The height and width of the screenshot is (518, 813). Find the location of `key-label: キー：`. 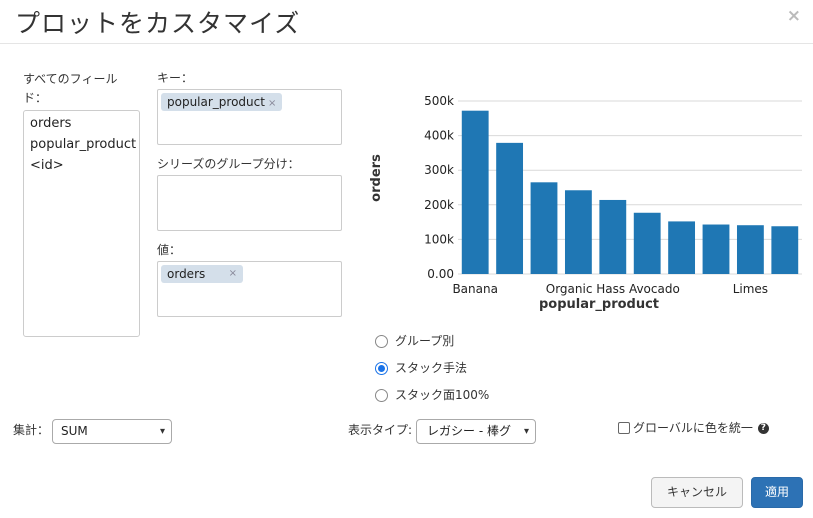

key-label: キー： is located at coordinates (175, 78).